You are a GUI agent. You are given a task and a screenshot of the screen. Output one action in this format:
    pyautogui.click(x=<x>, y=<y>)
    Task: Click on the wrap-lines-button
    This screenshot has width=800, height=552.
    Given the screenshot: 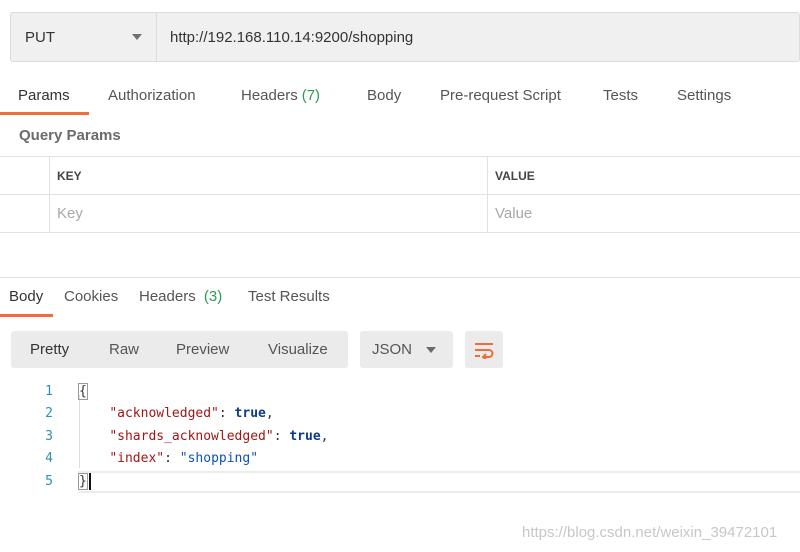 What is the action you would take?
    pyautogui.click(x=484, y=349)
    